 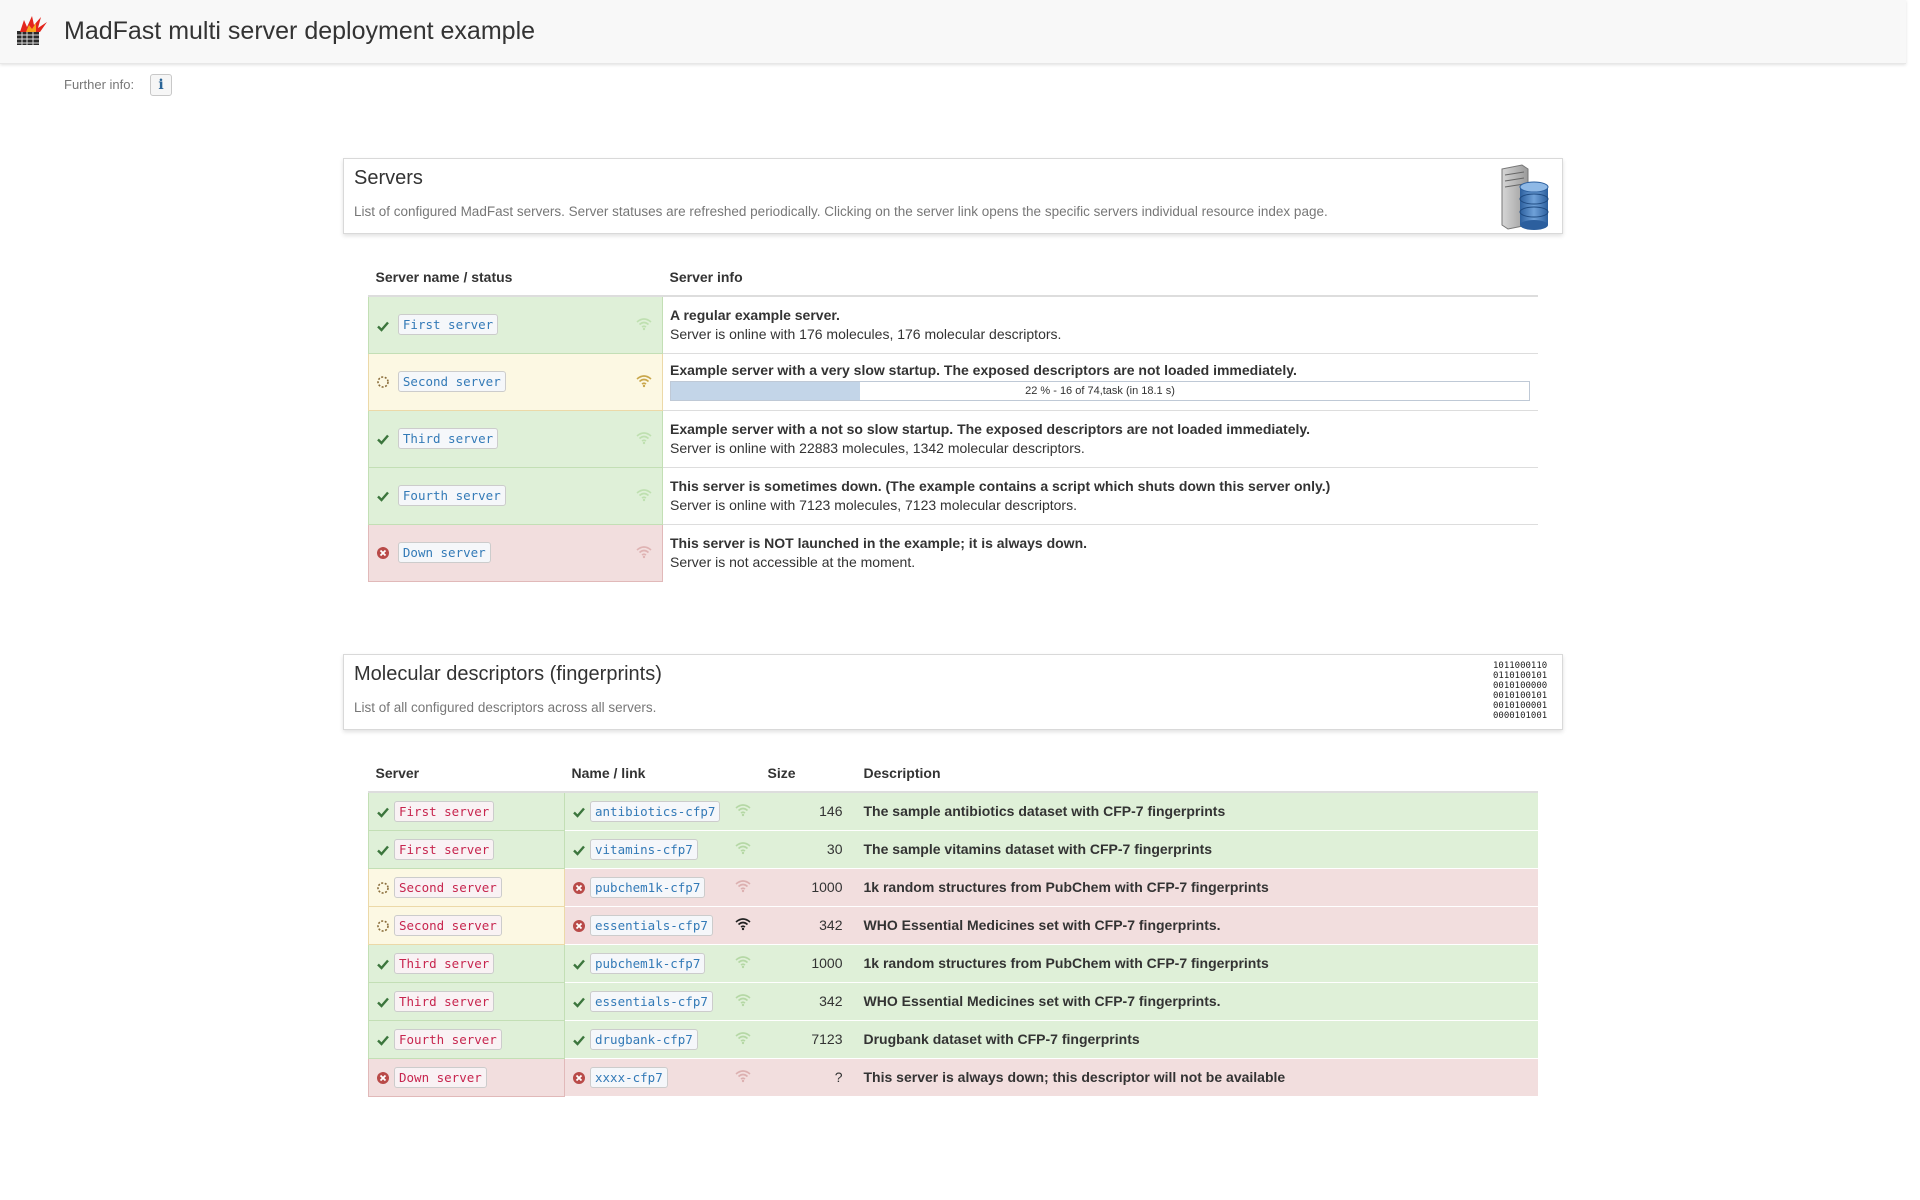 I want to click on descriptor-name-link: vitamins-cfp7, so click(x=644, y=849).